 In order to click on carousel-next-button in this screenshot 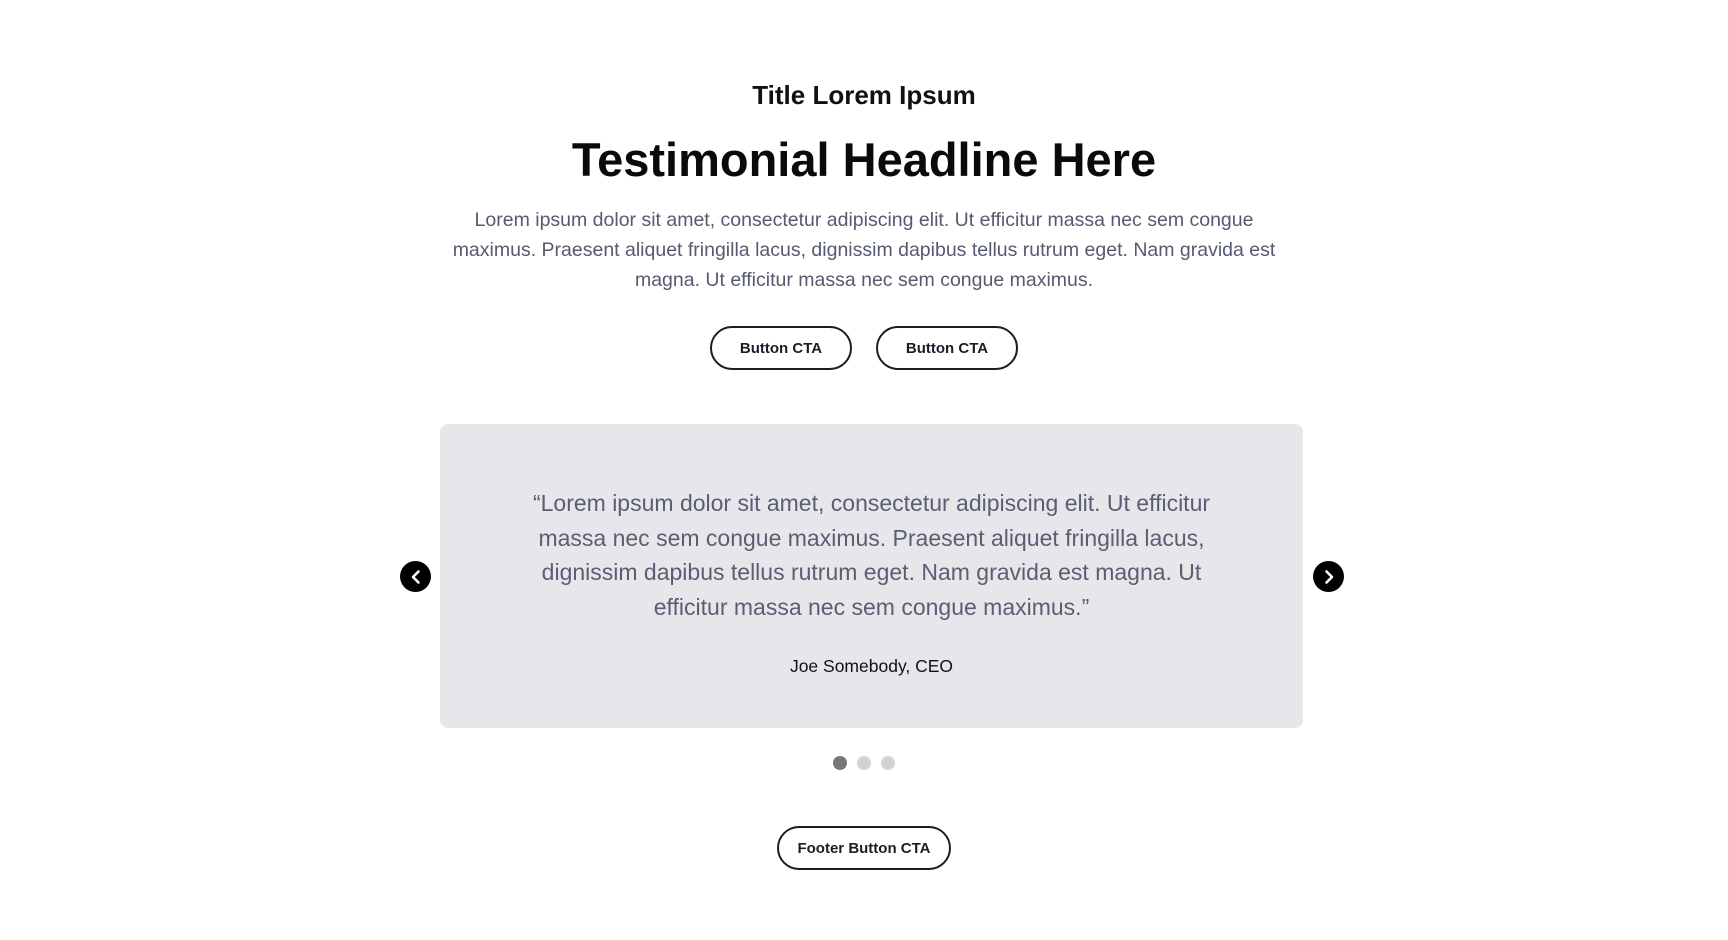, I will do `click(1328, 576)`.